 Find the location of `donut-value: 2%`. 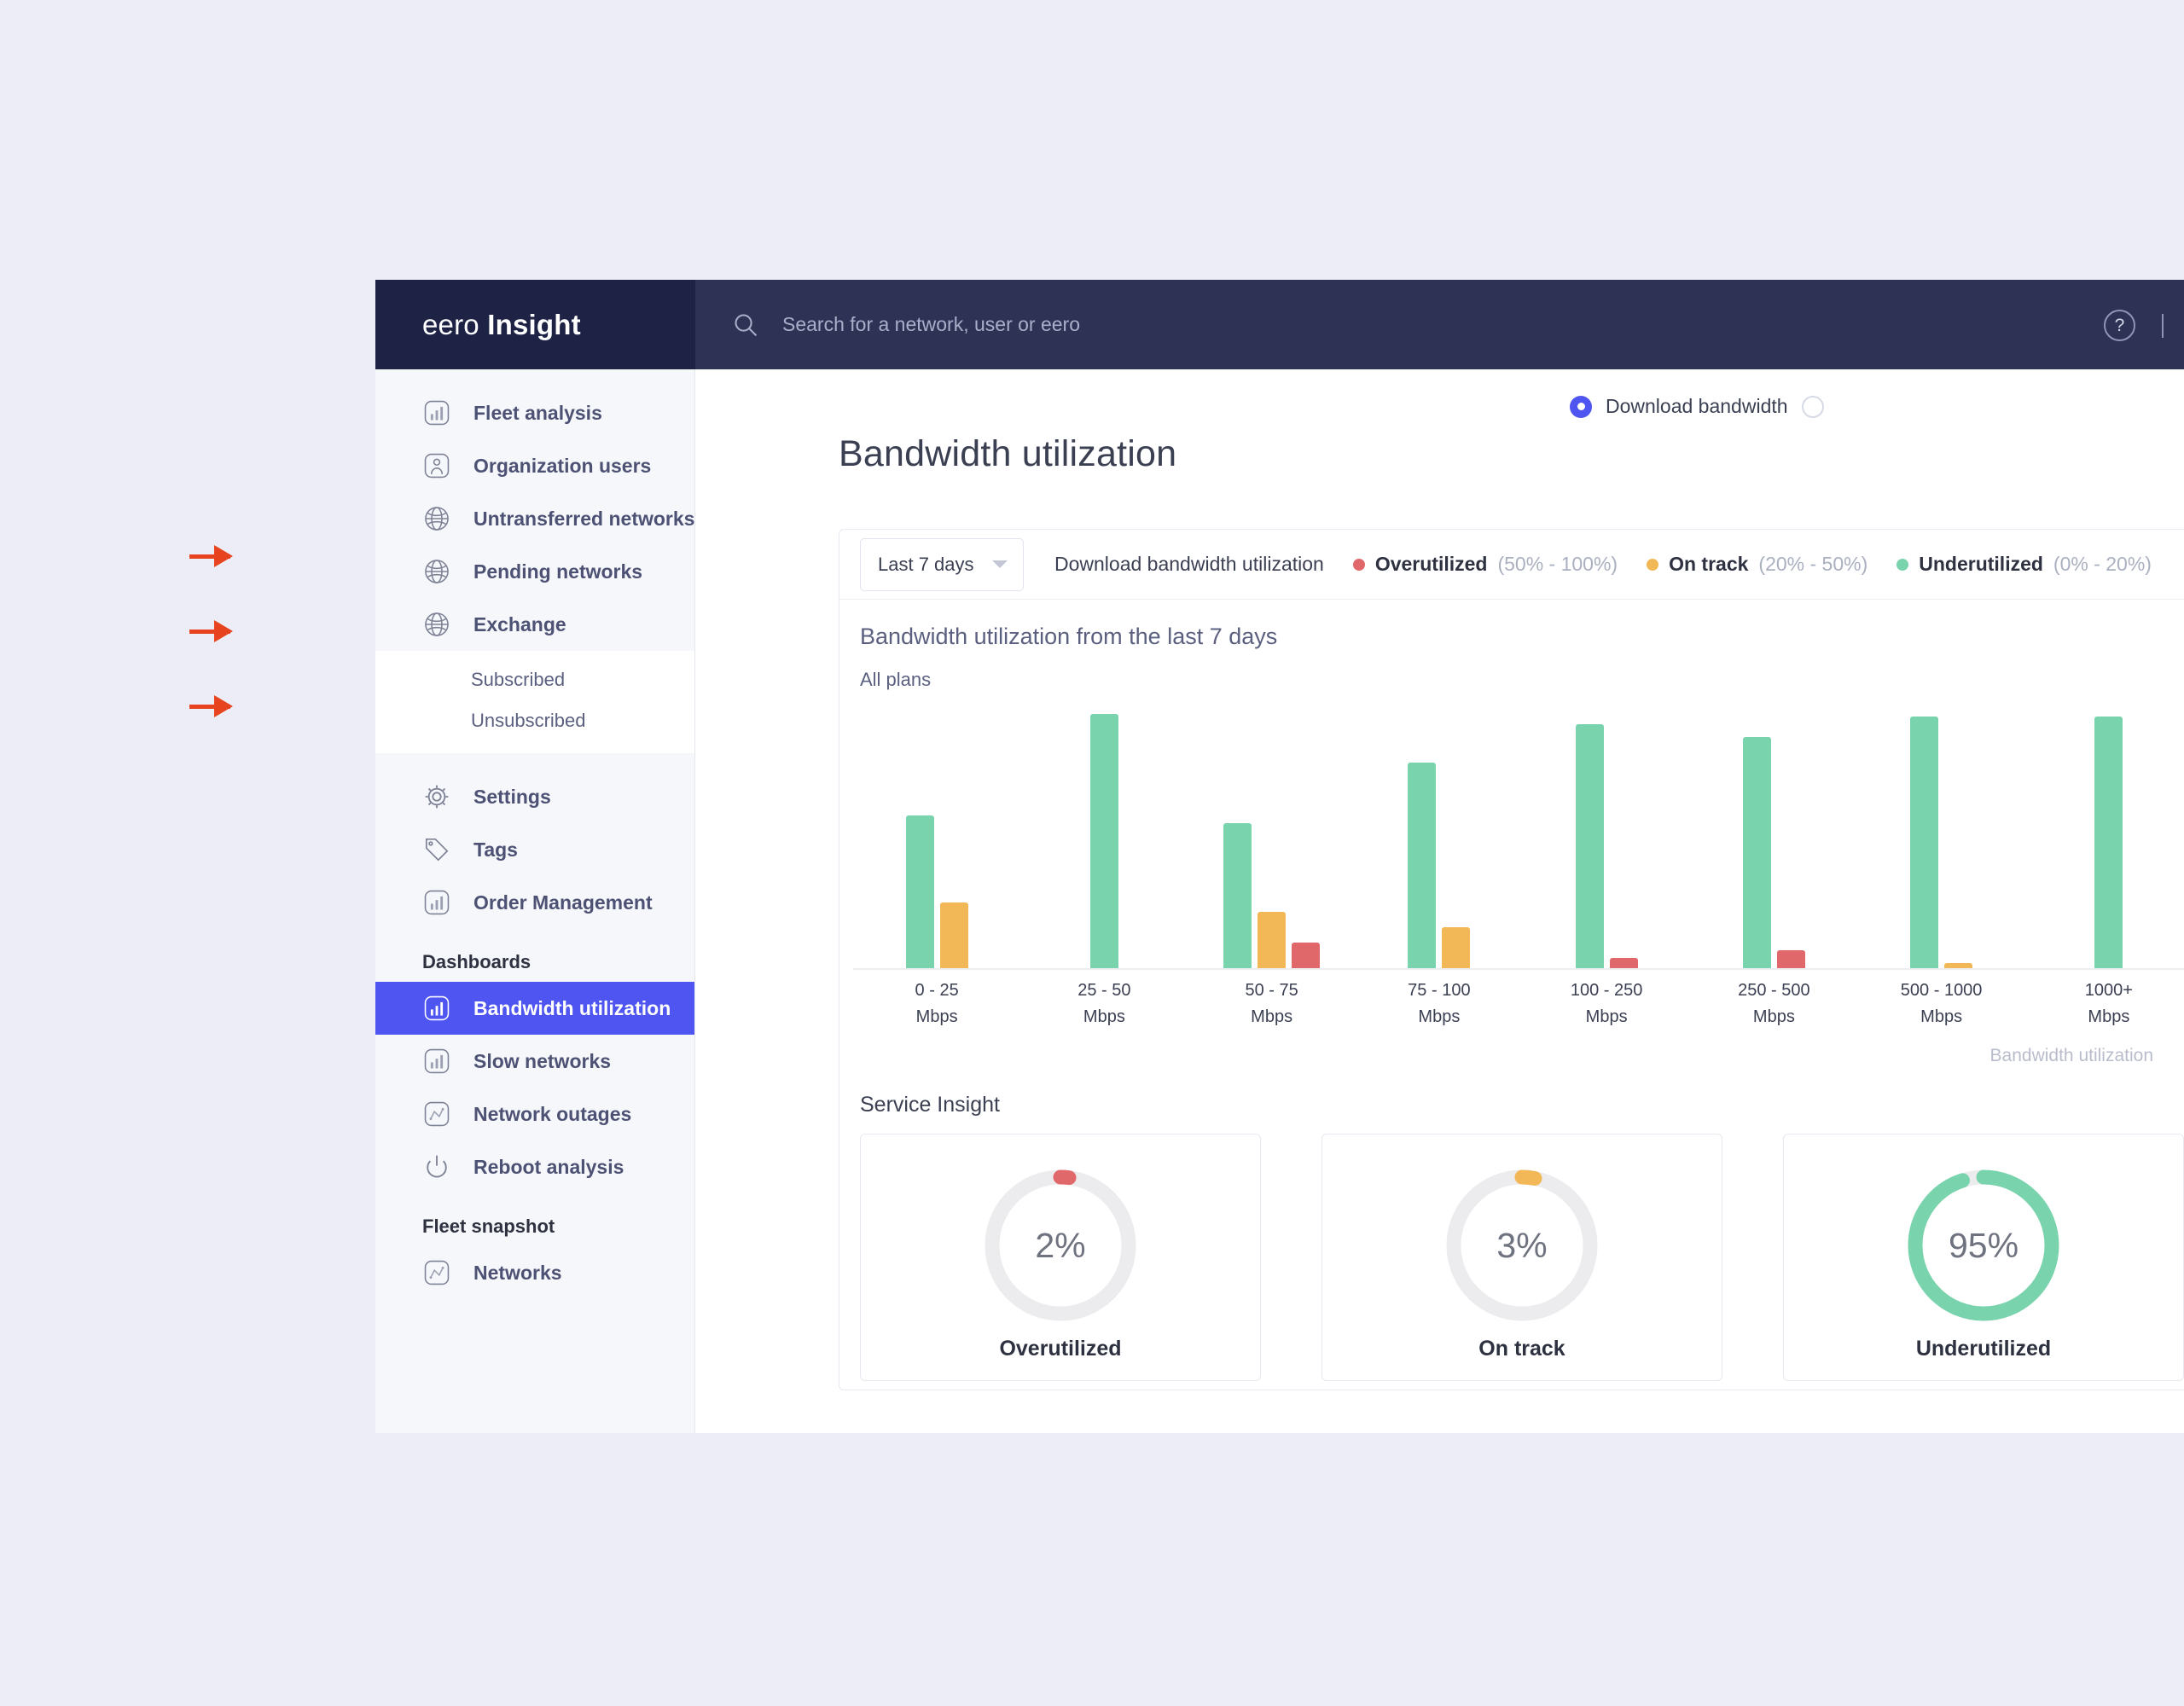

donut-value: 2% is located at coordinates (1060, 1245).